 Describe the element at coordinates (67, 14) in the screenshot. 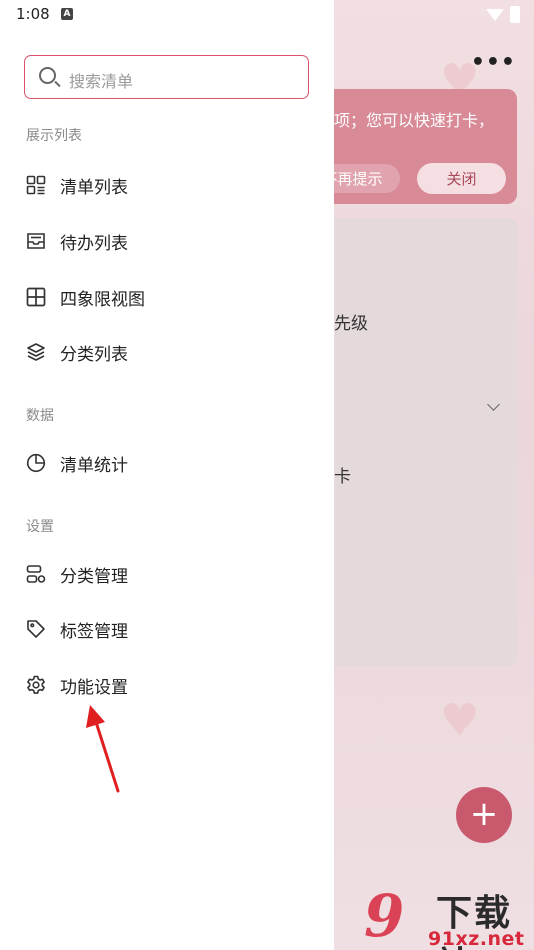

I see `notification-icon: A` at that location.